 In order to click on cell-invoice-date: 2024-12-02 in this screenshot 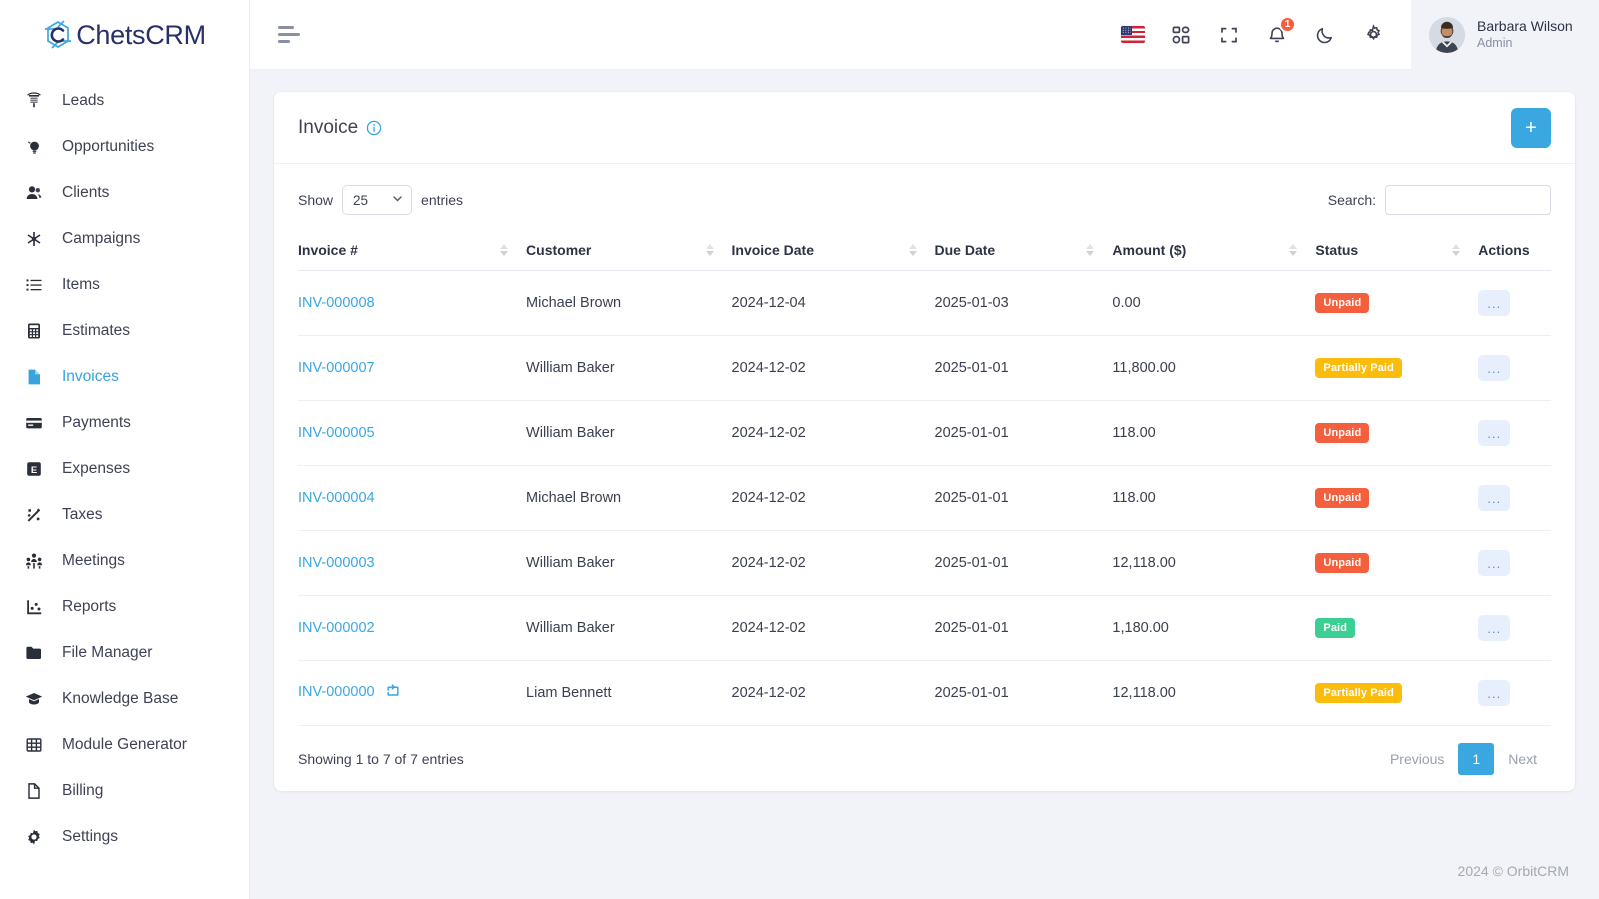, I will do `click(833, 563)`.